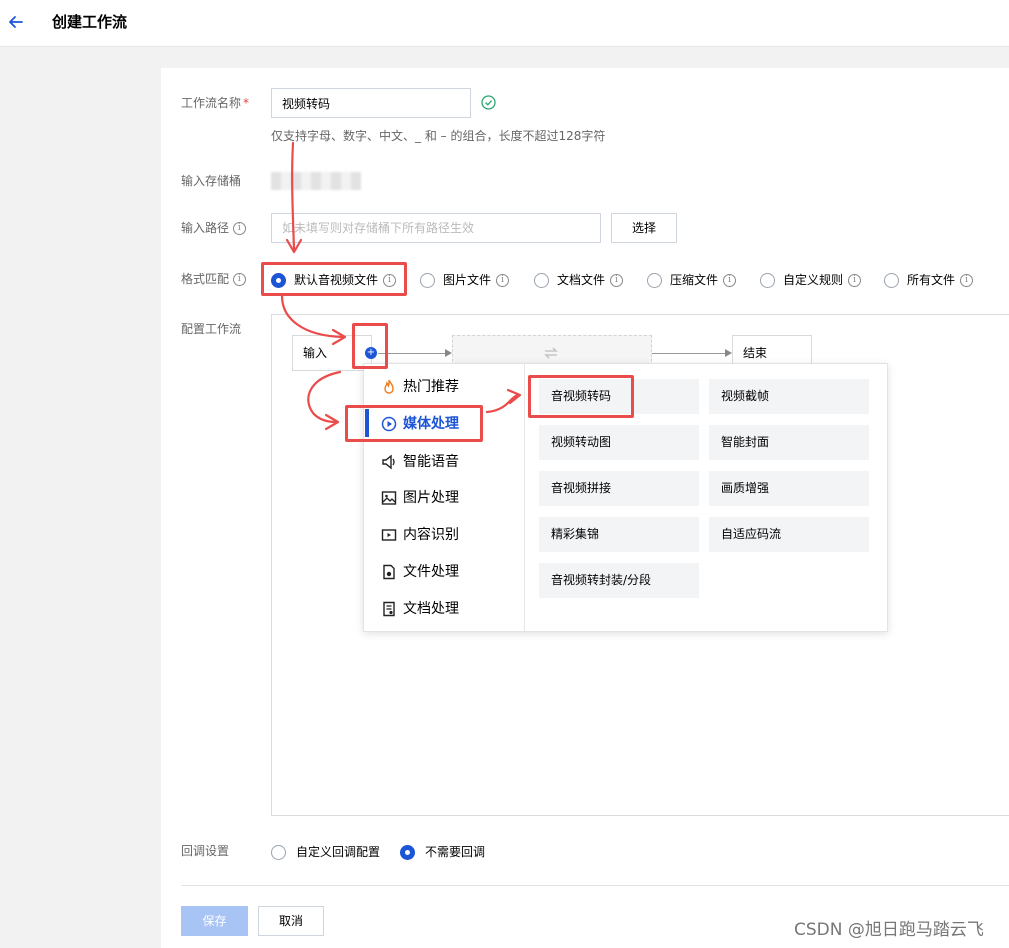  What do you see at coordinates (389, 609) in the screenshot?
I see `doc-icon` at bounding box center [389, 609].